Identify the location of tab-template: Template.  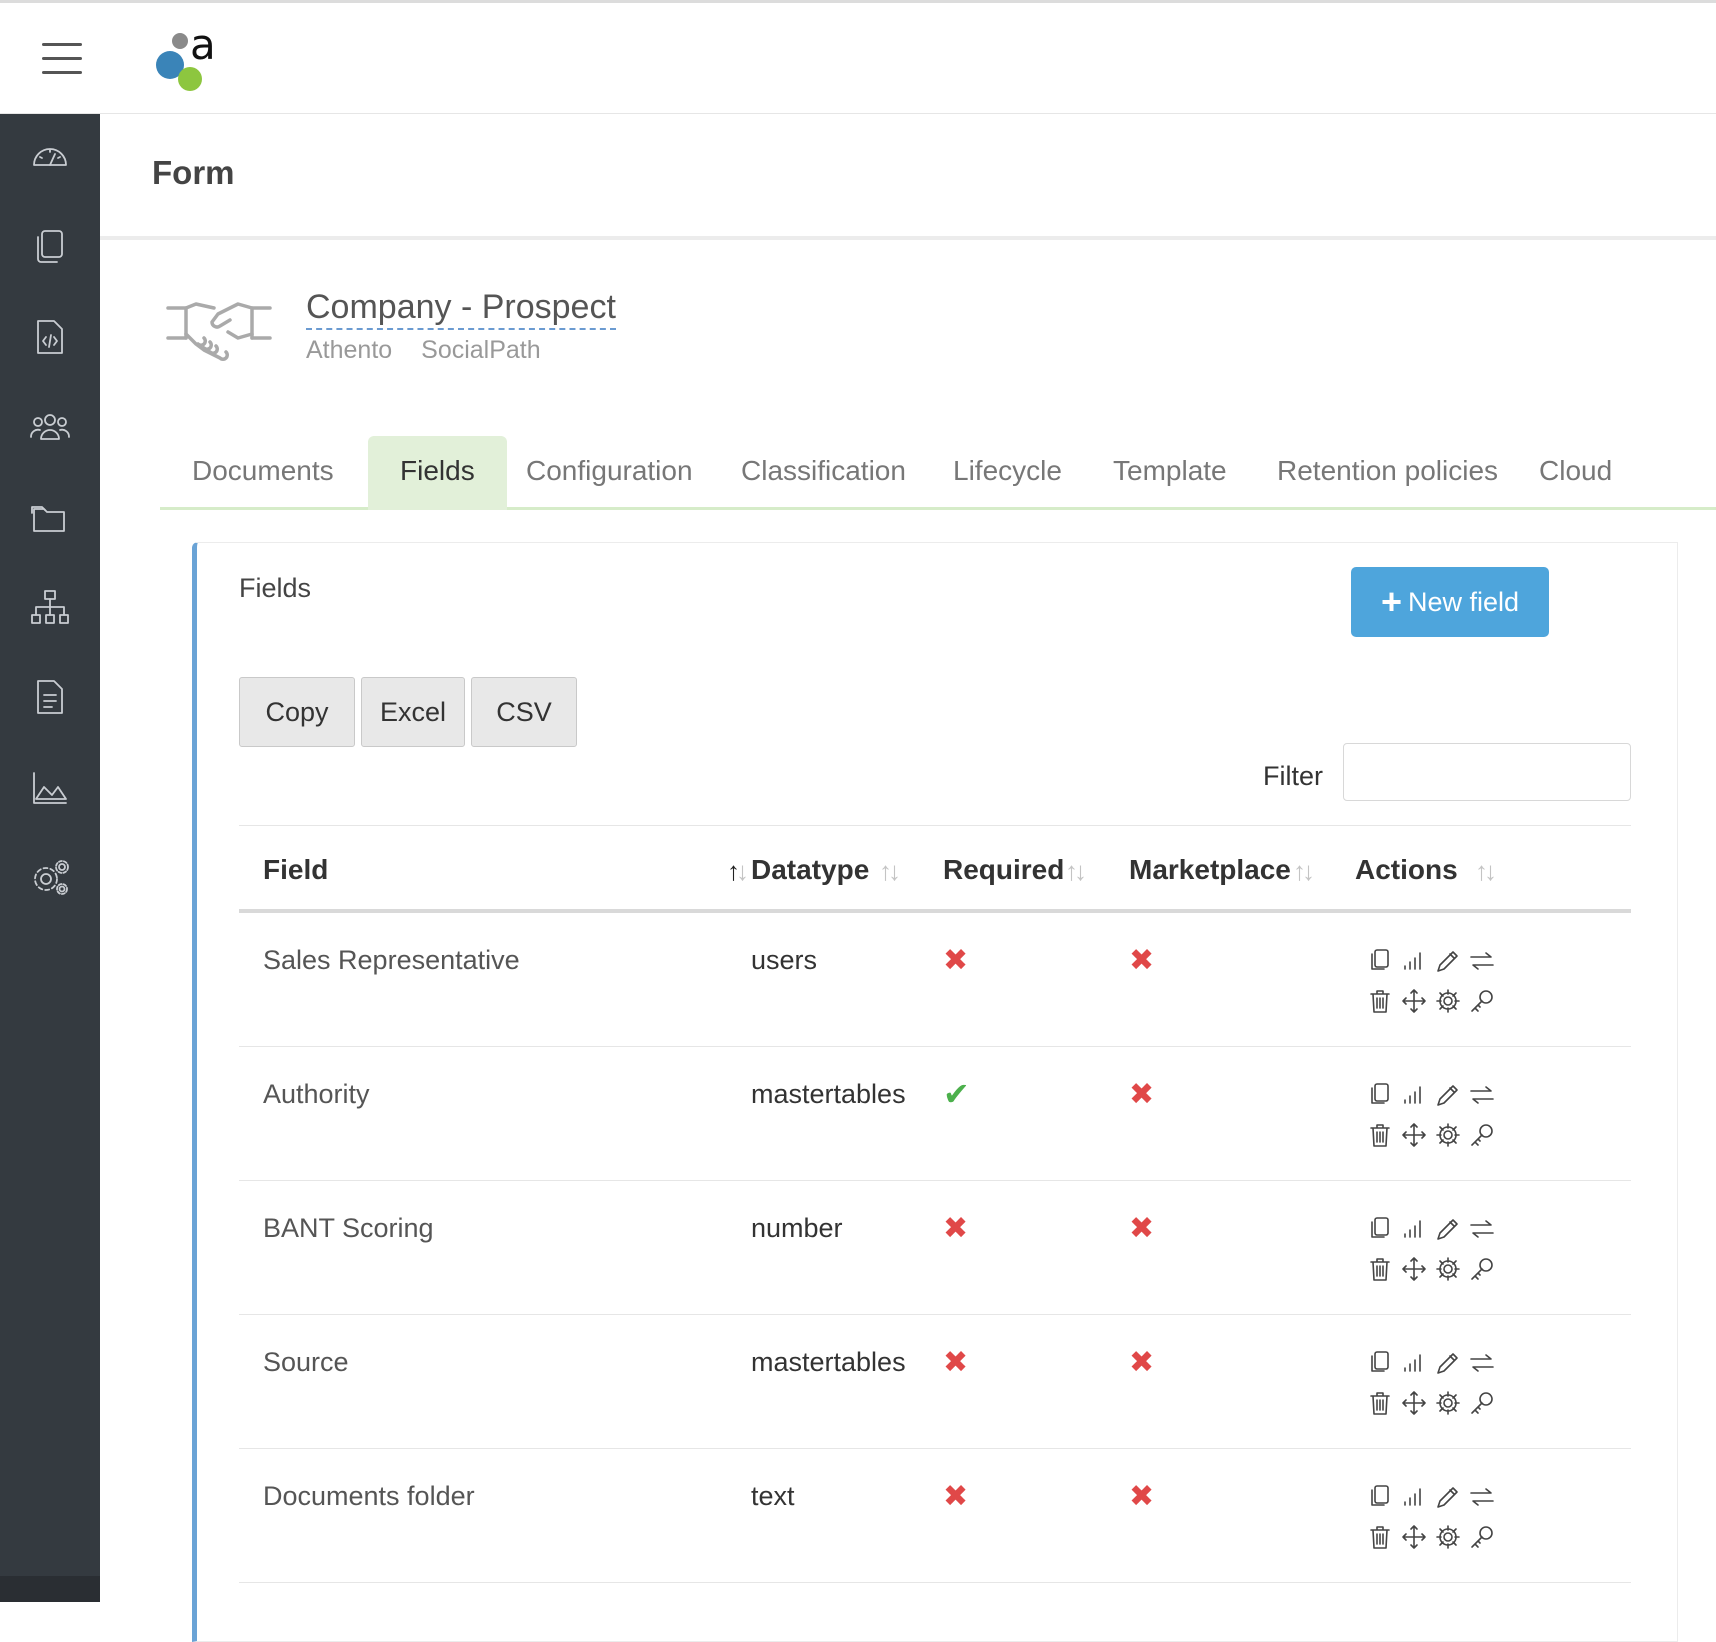
(1170, 473).